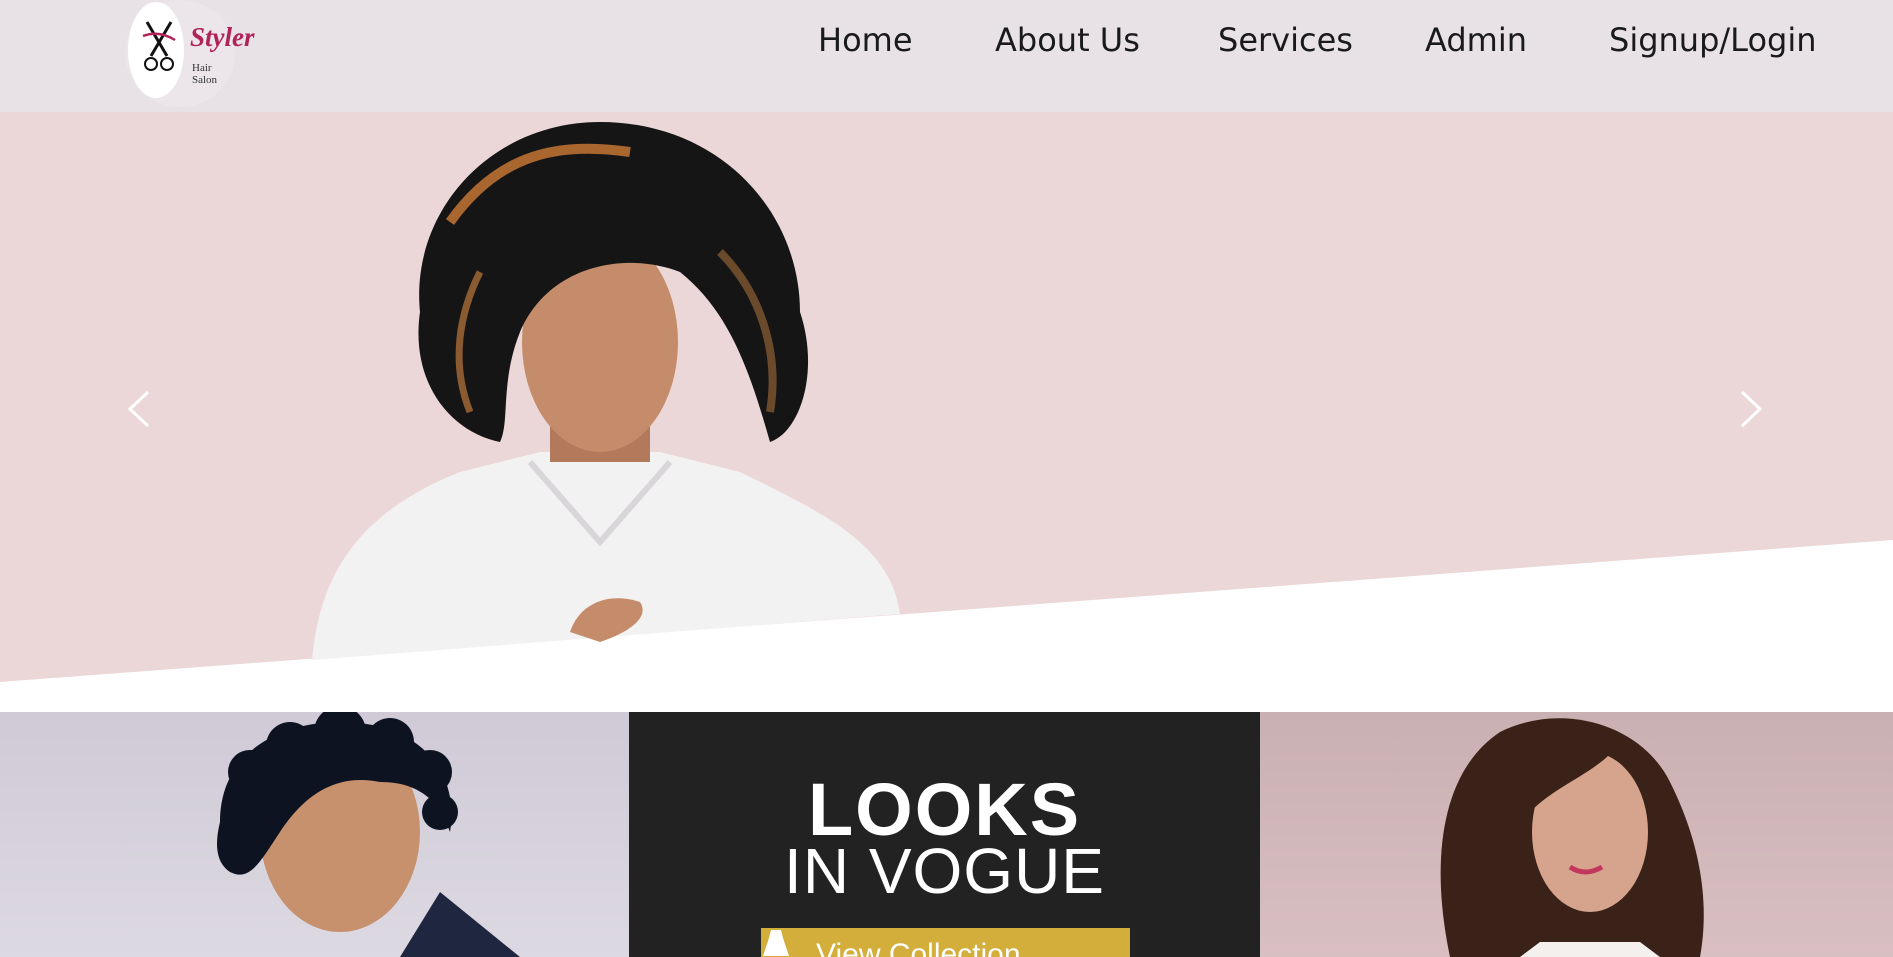 This screenshot has height=957, width=1893. I want to click on tile-looks-in-vogue: LOOKS IN VOGUE View Collection, so click(944, 834).